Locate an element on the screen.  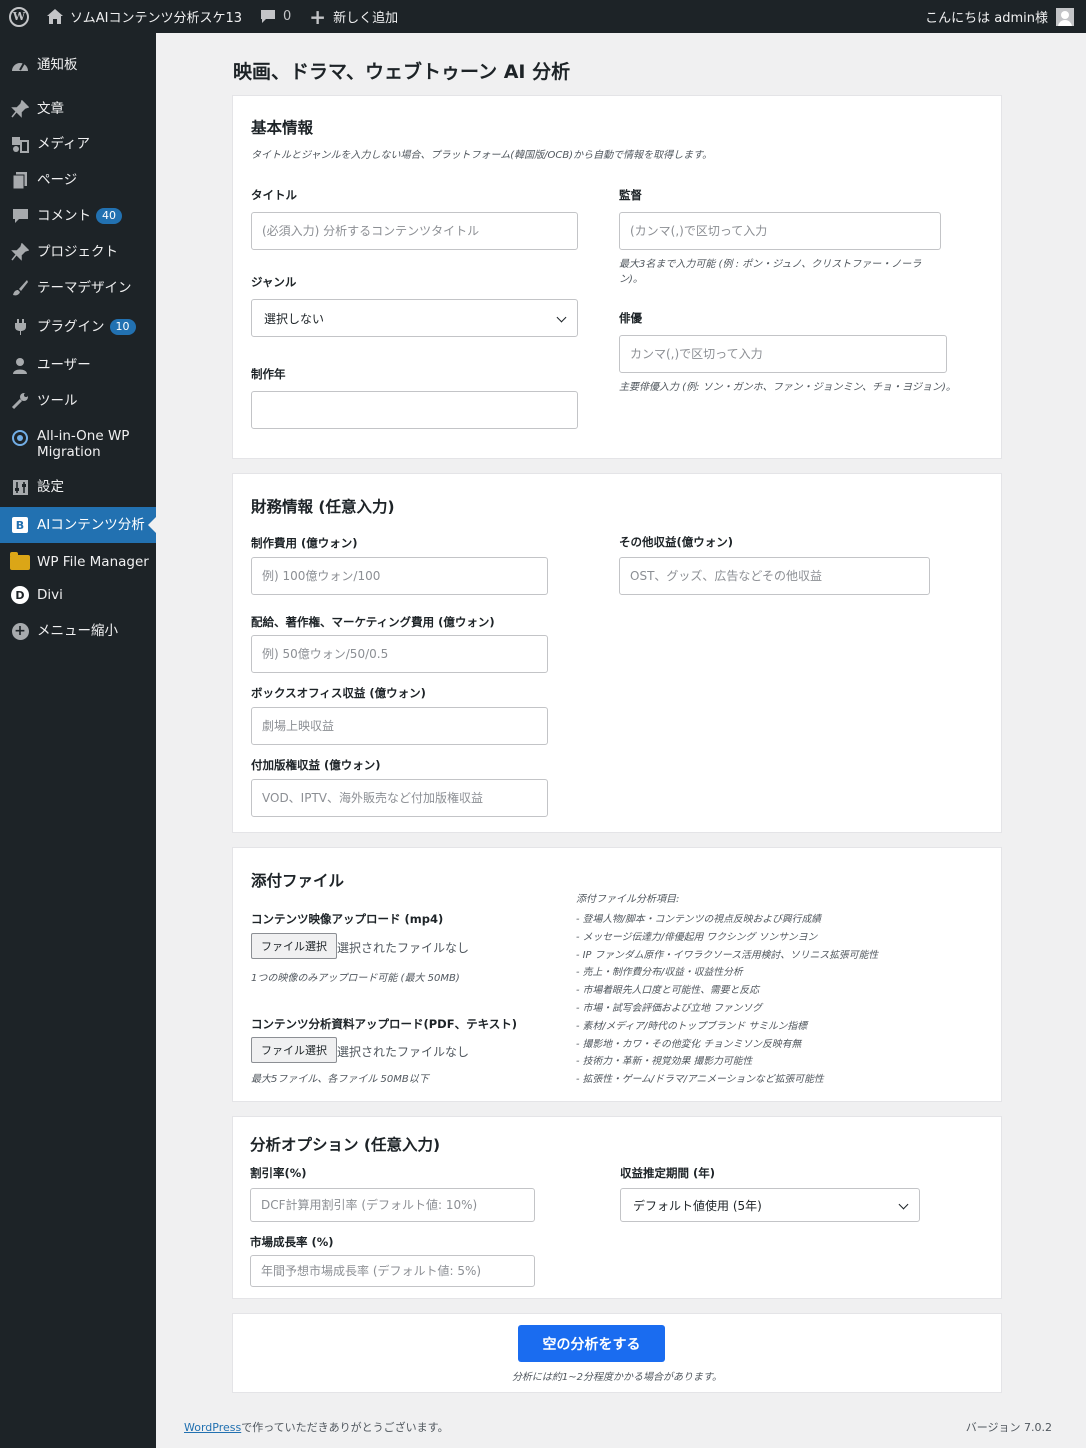
admin-bar: W ソムAIコンテンツ分析スケ13 0 + 新しく追加 こんにちは admin様 is located at coordinates (543, 16).